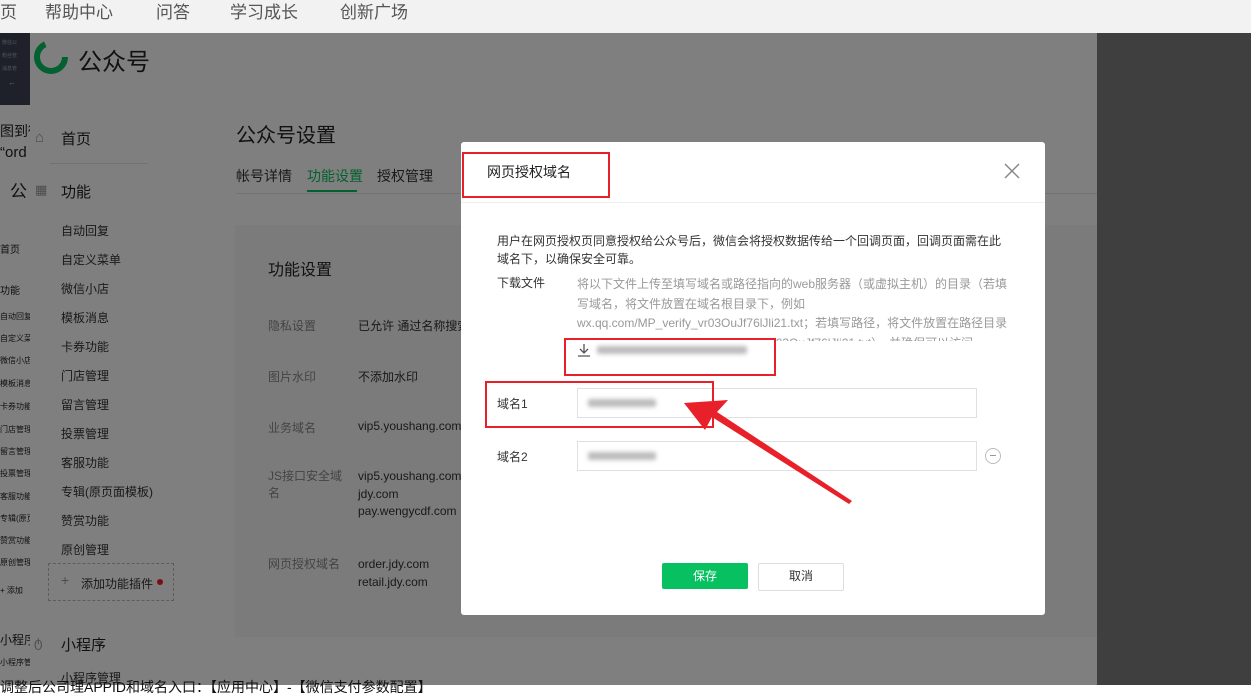 This screenshot has height=697, width=1251. Describe the element at coordinates (512, 457) in the screenshot. I see `domain2-label: 域名2` at that location.